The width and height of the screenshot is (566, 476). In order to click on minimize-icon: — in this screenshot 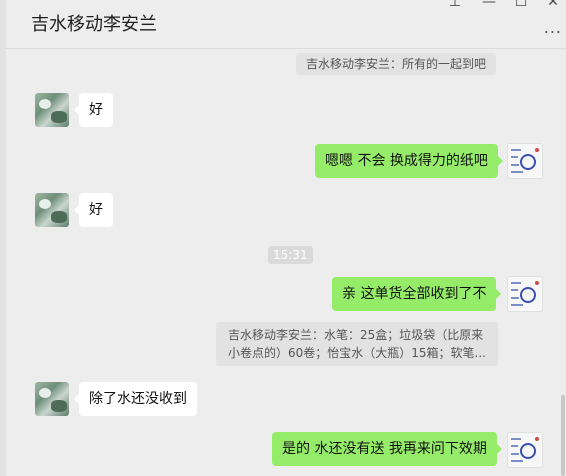, I will do `click(489, 5)`.